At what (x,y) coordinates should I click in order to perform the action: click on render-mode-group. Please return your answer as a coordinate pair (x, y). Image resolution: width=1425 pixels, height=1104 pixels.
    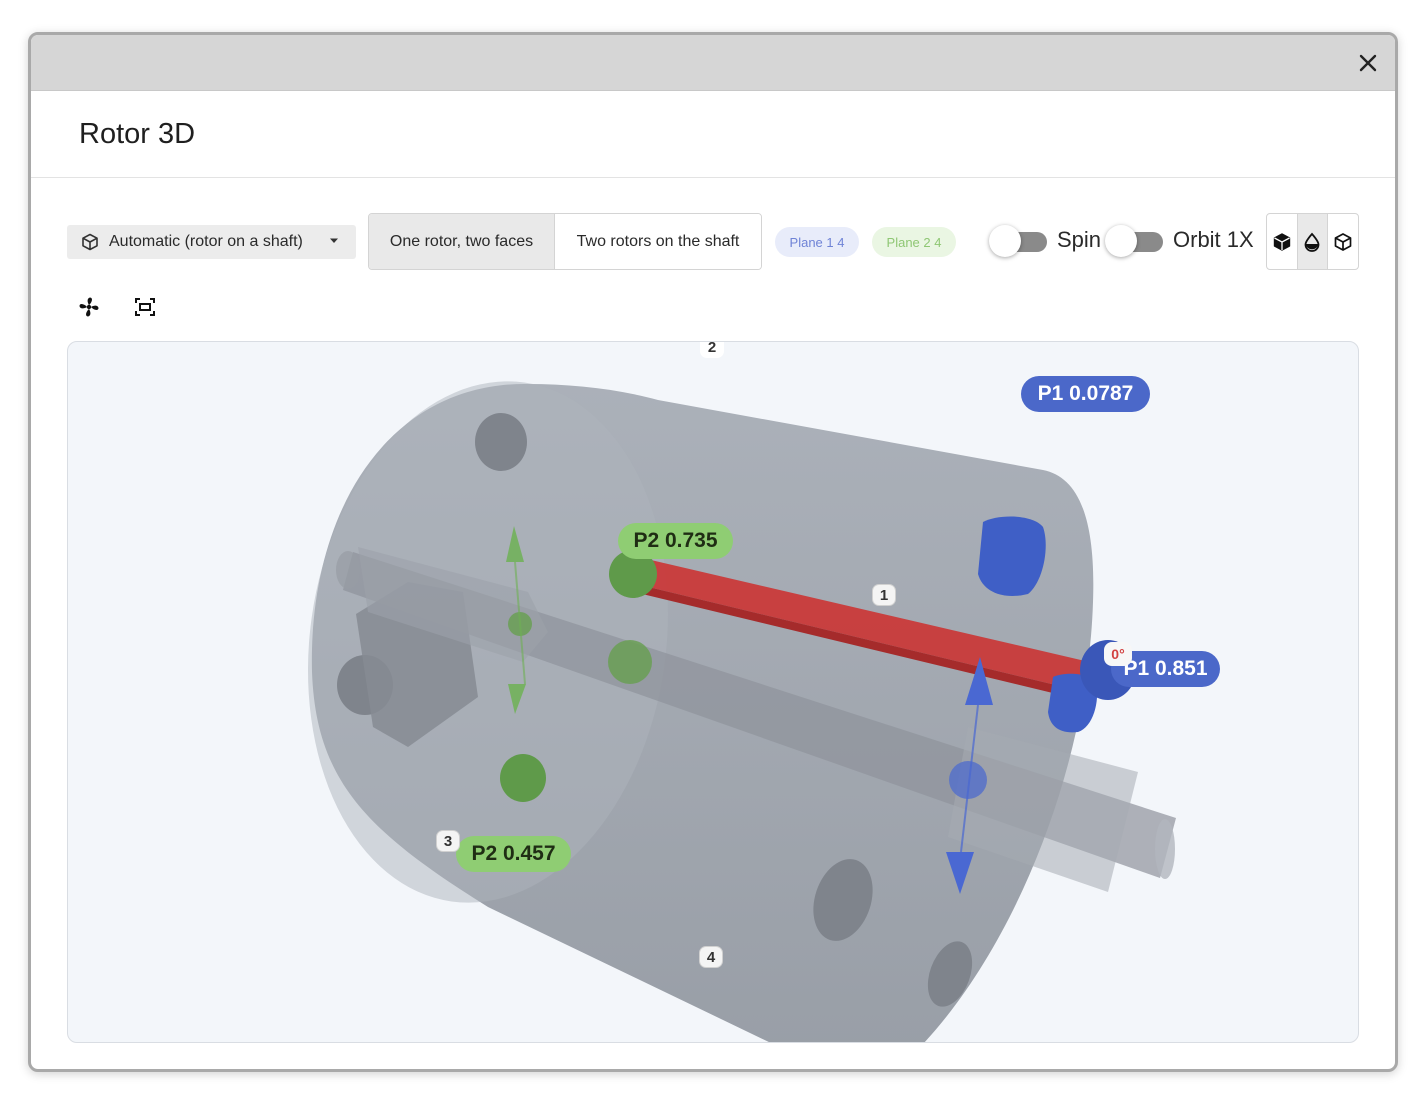
    Looking at the image, I should click on (1312, 241).